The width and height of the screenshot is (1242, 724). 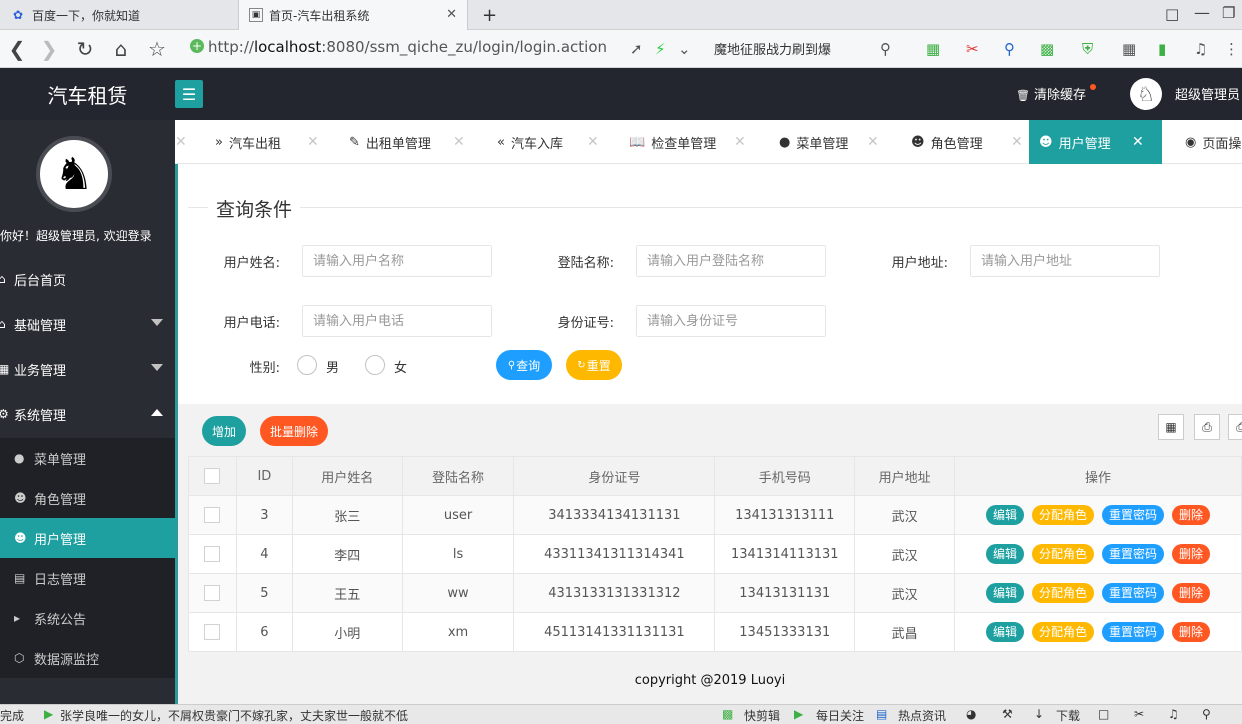 I want to click on sidebar-sub-role: ☻ 角色管理, so click(x=87, y=498).